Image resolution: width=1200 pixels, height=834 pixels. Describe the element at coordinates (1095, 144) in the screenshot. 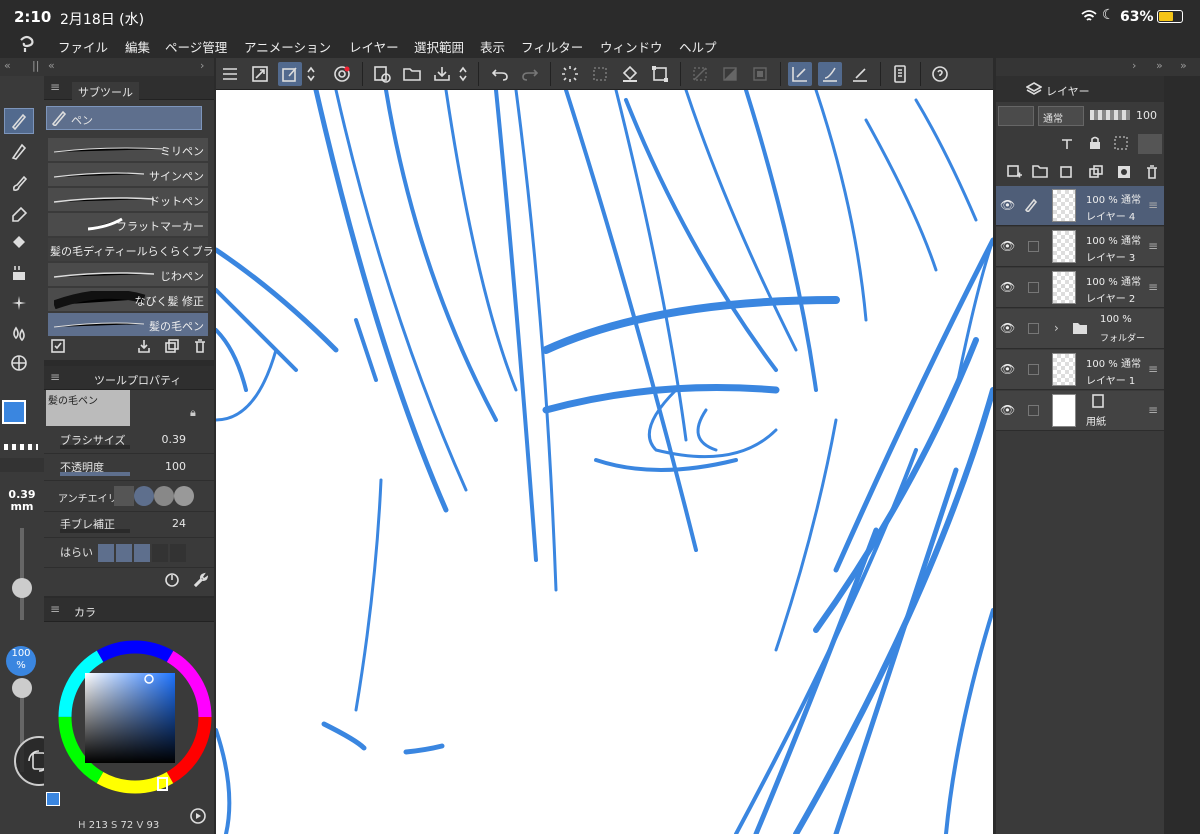

I see `lock-layer-icon` at that location.